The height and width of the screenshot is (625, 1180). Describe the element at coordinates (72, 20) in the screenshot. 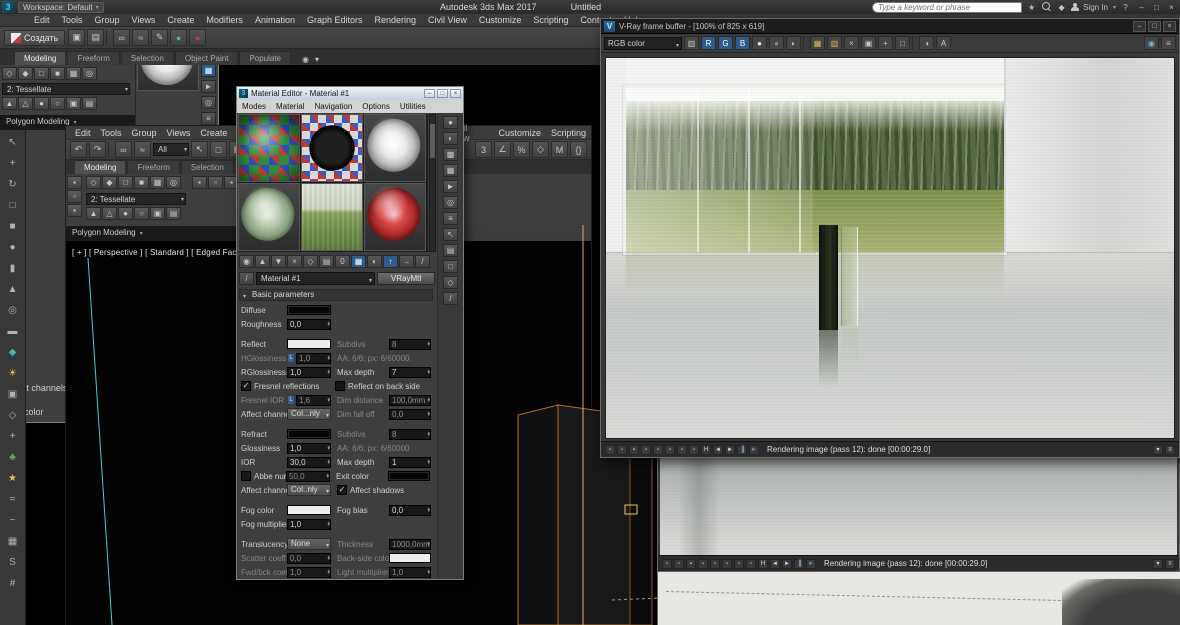

I see `menu-tools: Tools` at that location.